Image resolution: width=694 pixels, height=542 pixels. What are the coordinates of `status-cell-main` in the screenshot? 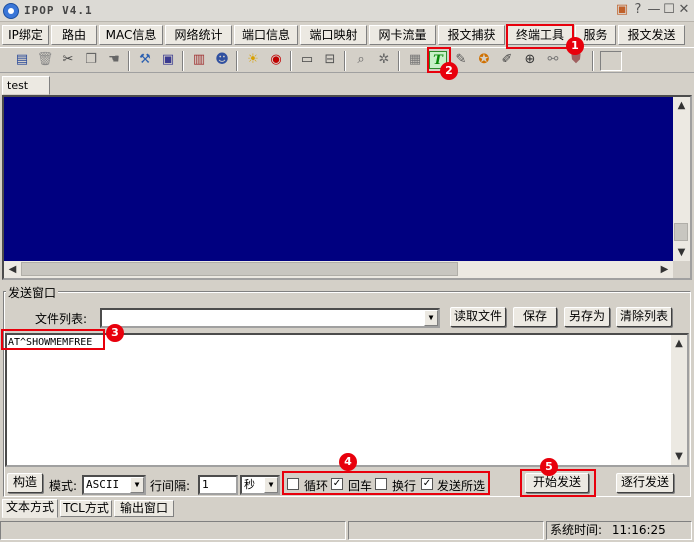 It's located at (173, 530).